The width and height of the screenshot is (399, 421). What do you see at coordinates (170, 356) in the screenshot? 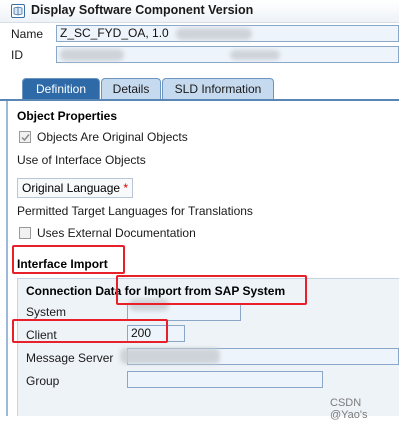
I see `redacted-message-server-blur` at bounding box center [170, 356].